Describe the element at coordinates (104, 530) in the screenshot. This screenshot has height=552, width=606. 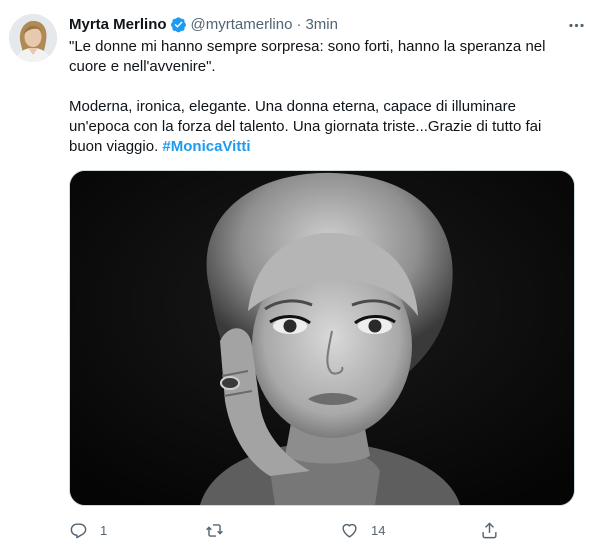
I see `reply-count: 1` at that location.